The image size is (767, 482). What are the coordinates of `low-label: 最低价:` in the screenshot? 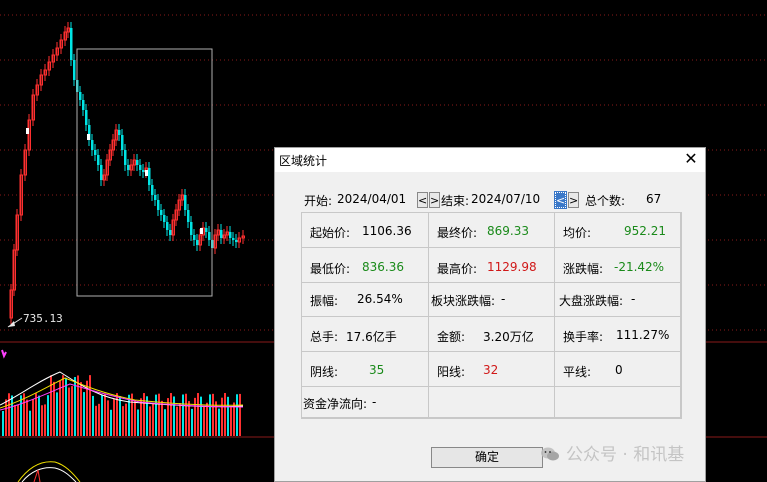 It's located at (330, 269).